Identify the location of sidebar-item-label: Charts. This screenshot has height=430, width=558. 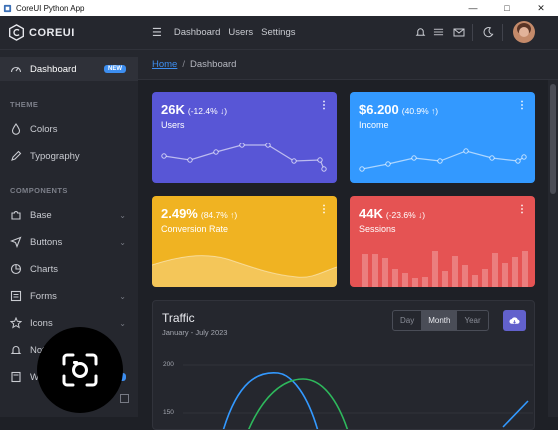
(44, 269).